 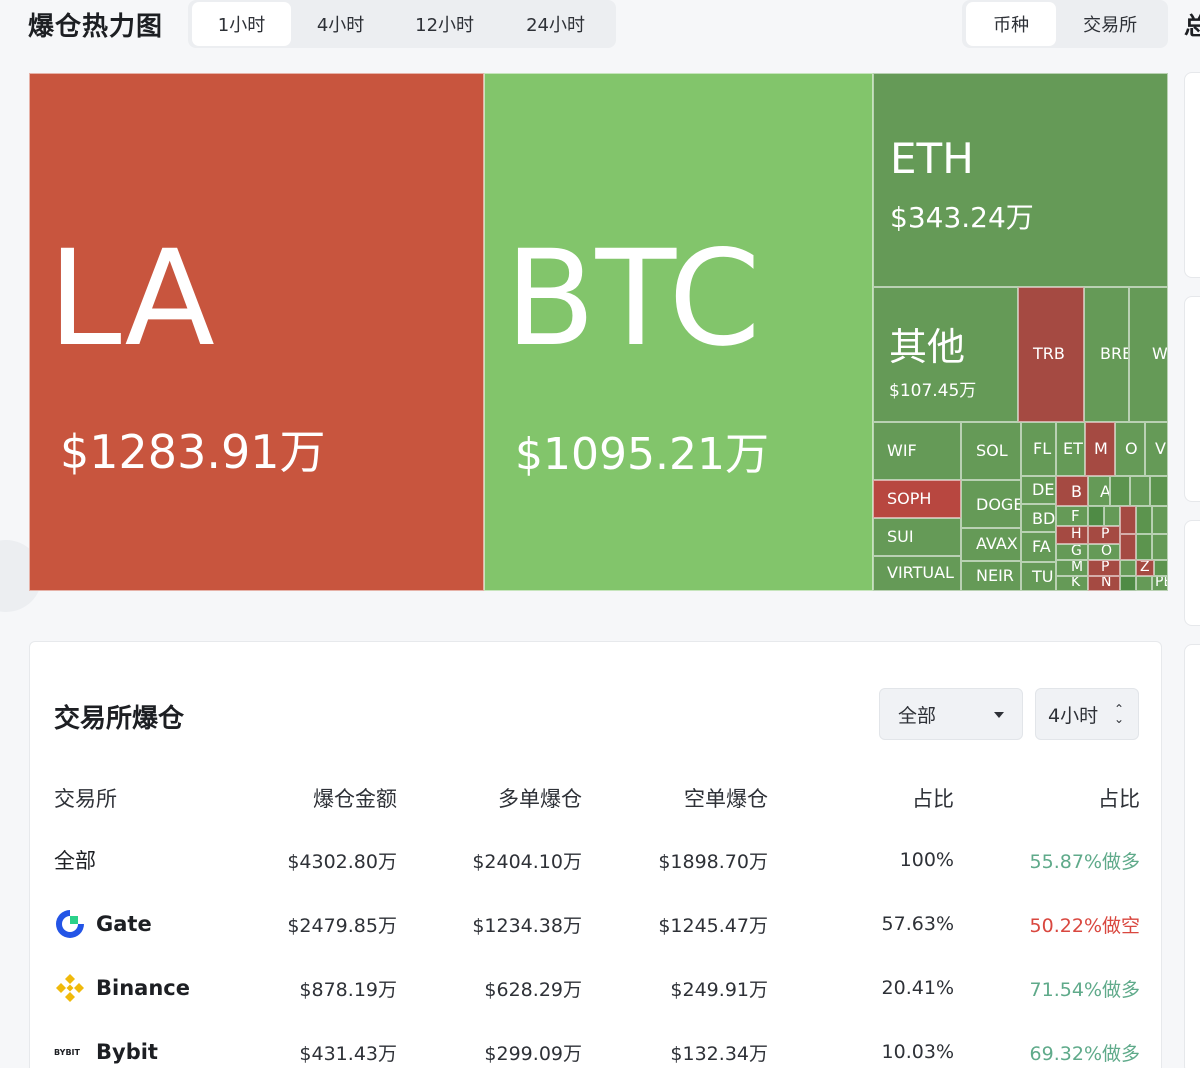 I want to click on exchange-name: Gate, so click(x=124, y=924).